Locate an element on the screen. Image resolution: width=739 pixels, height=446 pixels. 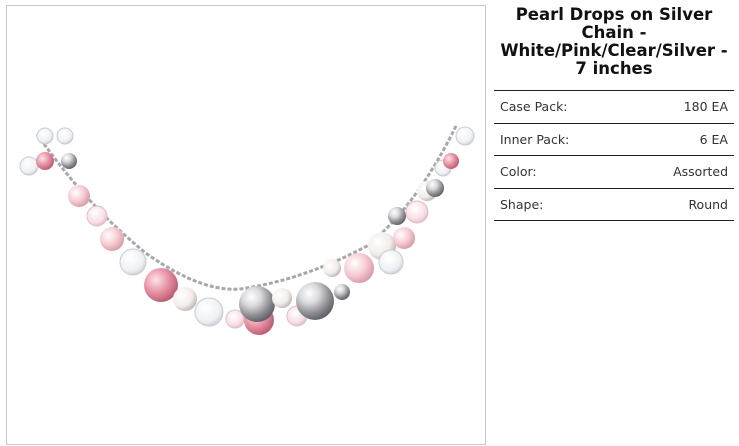
spec-label: Shape: is located at coordinates (560, 204).